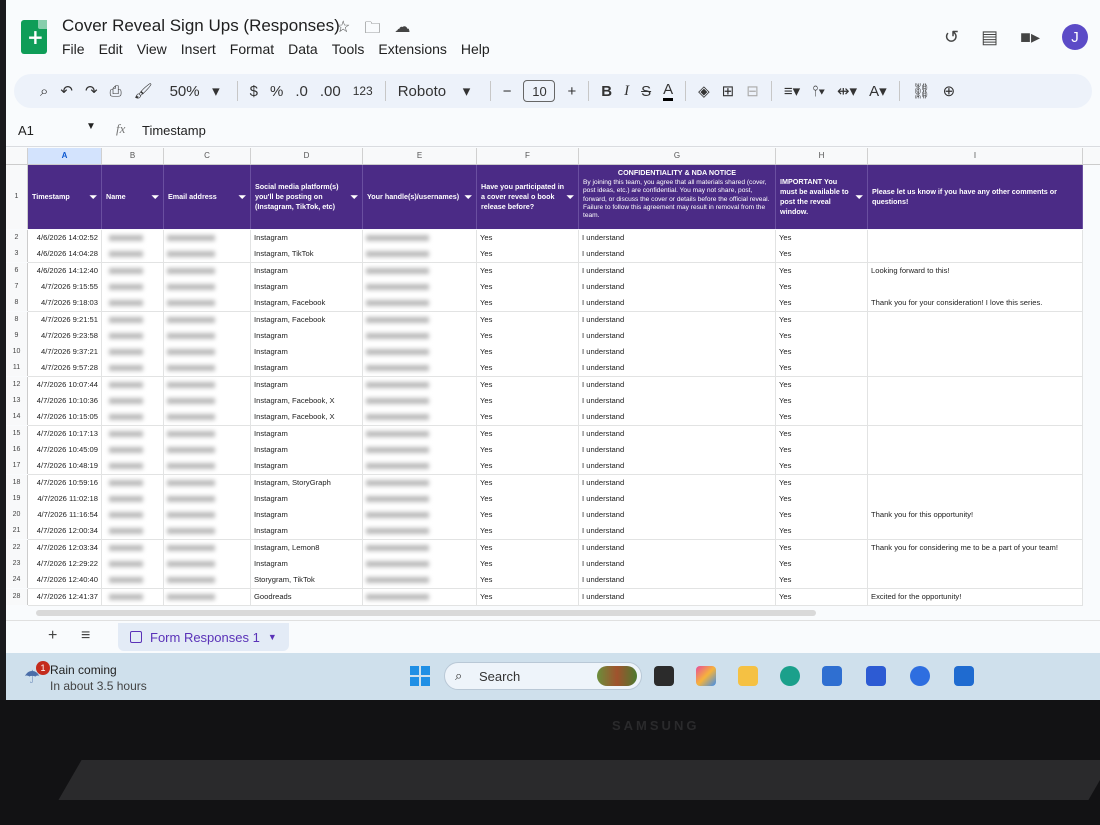 The image size is (1100, 825). Describe the element at coordinates (528, 156) in the screenshot. I see `column-header-f: F` at that location.